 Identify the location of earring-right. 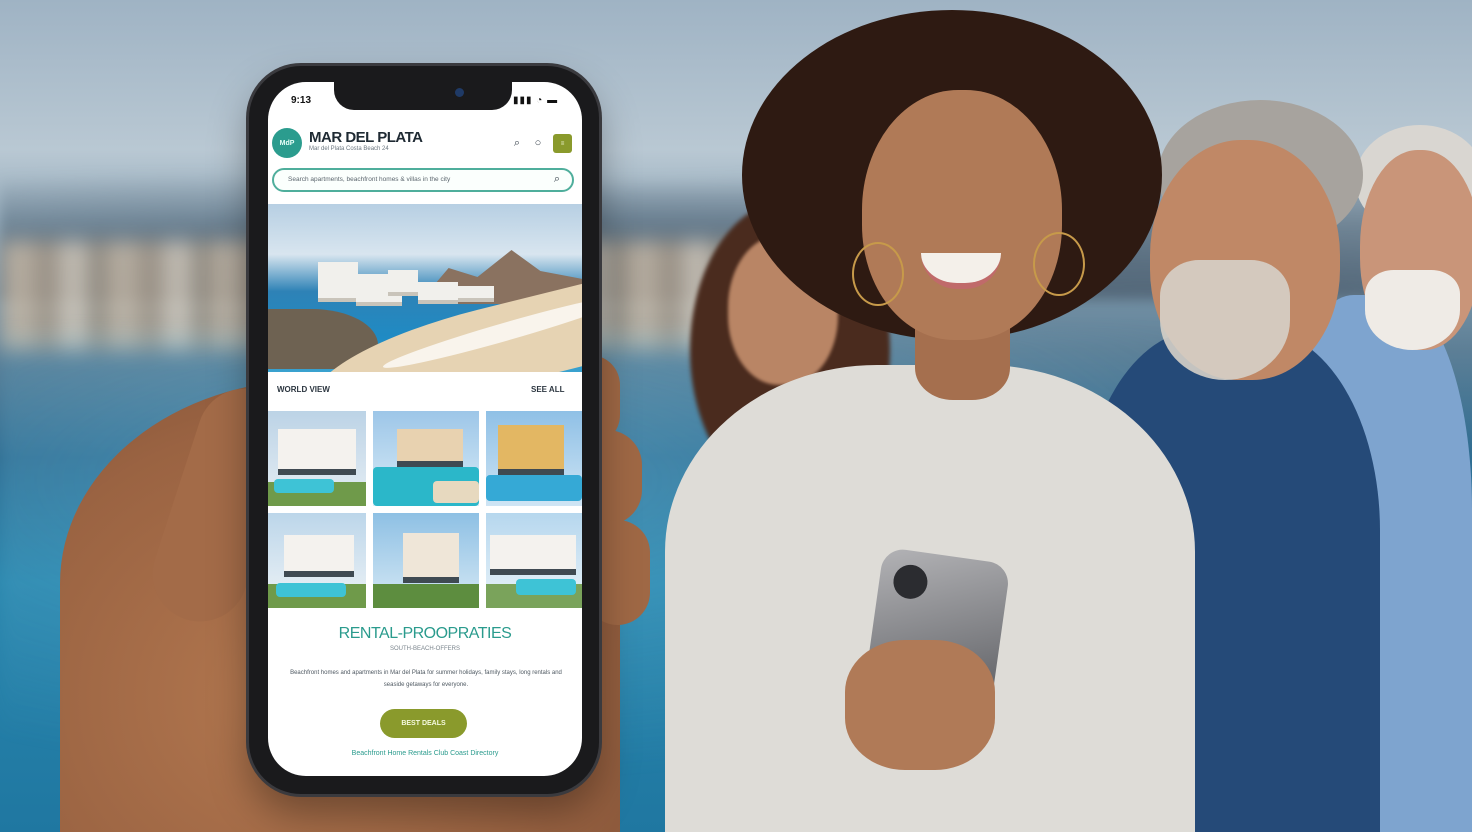
(1059, 264).